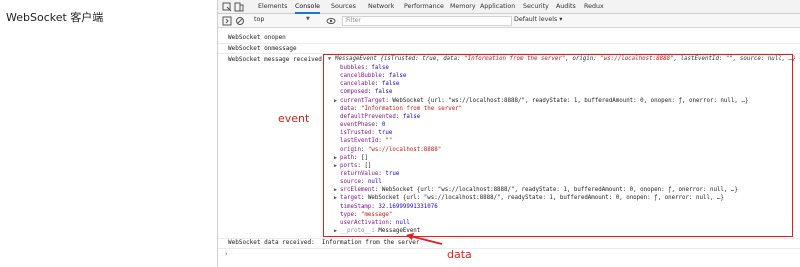 The height and width of the screenshot is (267, 800). What do you see at coordinates (350, 149) in the screenshot?
I see `property-key: origin` at bounding box center [350, 149].